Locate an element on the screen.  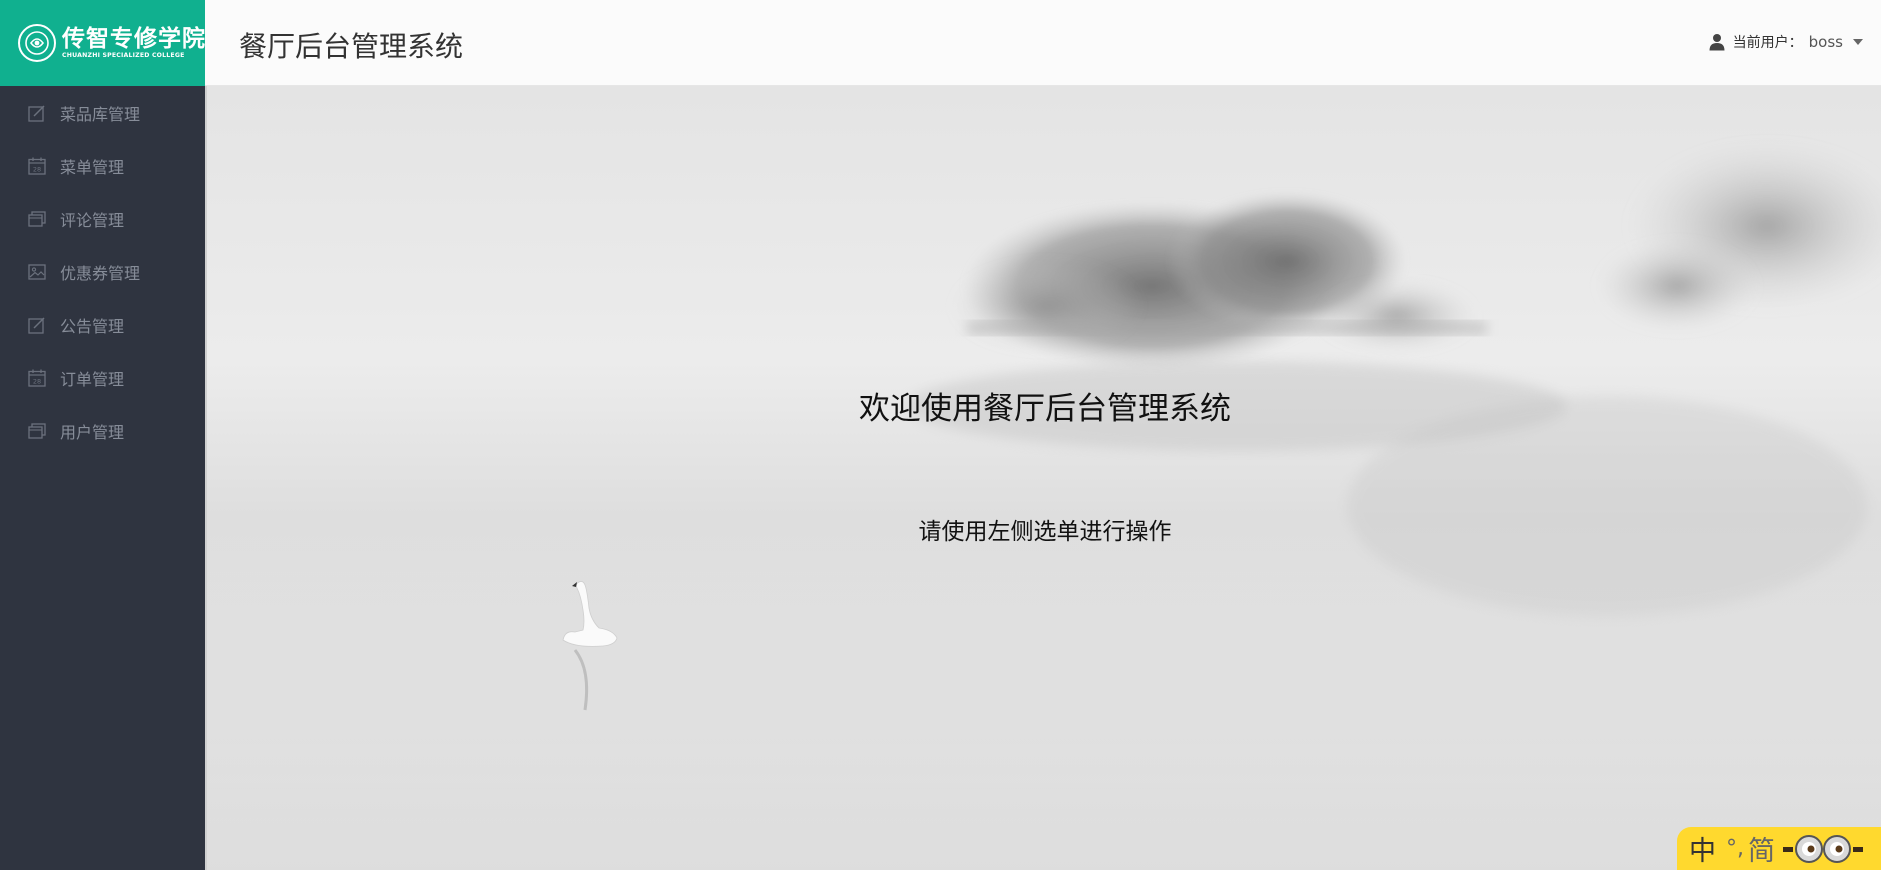
sidebar-item-label: 评论管理 is located at coordinates (92, 220).